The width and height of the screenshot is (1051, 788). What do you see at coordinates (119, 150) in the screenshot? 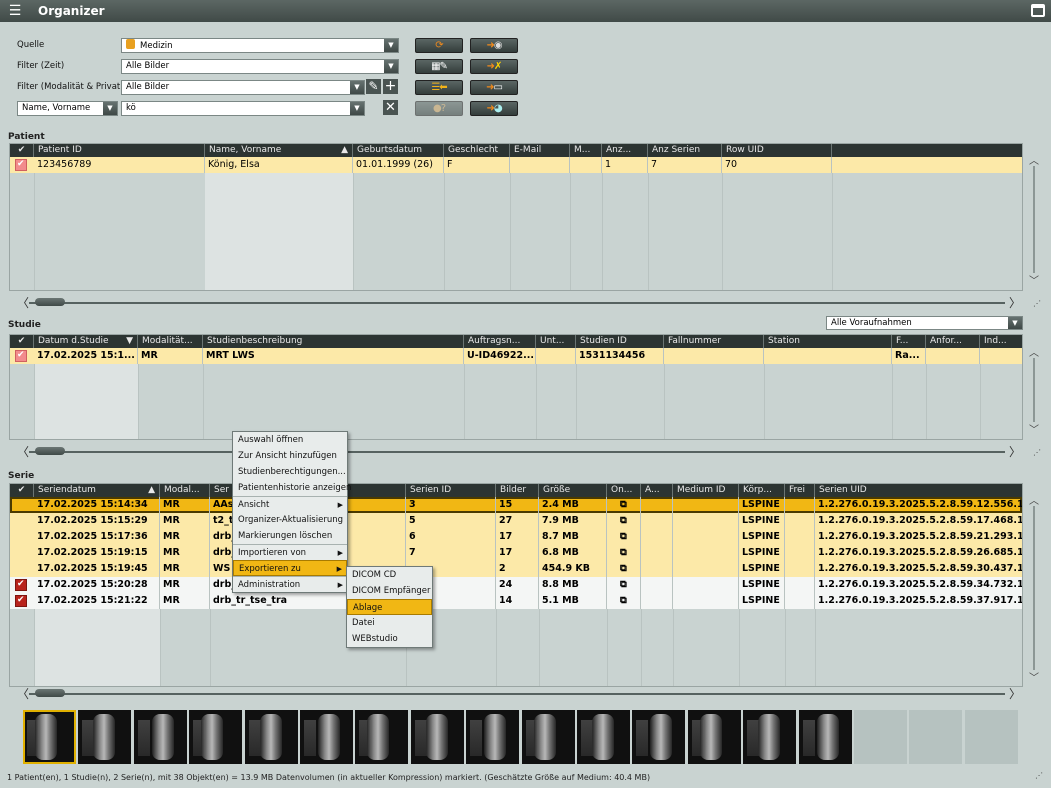
I see `col-patient-id: Patient ID` at bounding box center [119, 150].